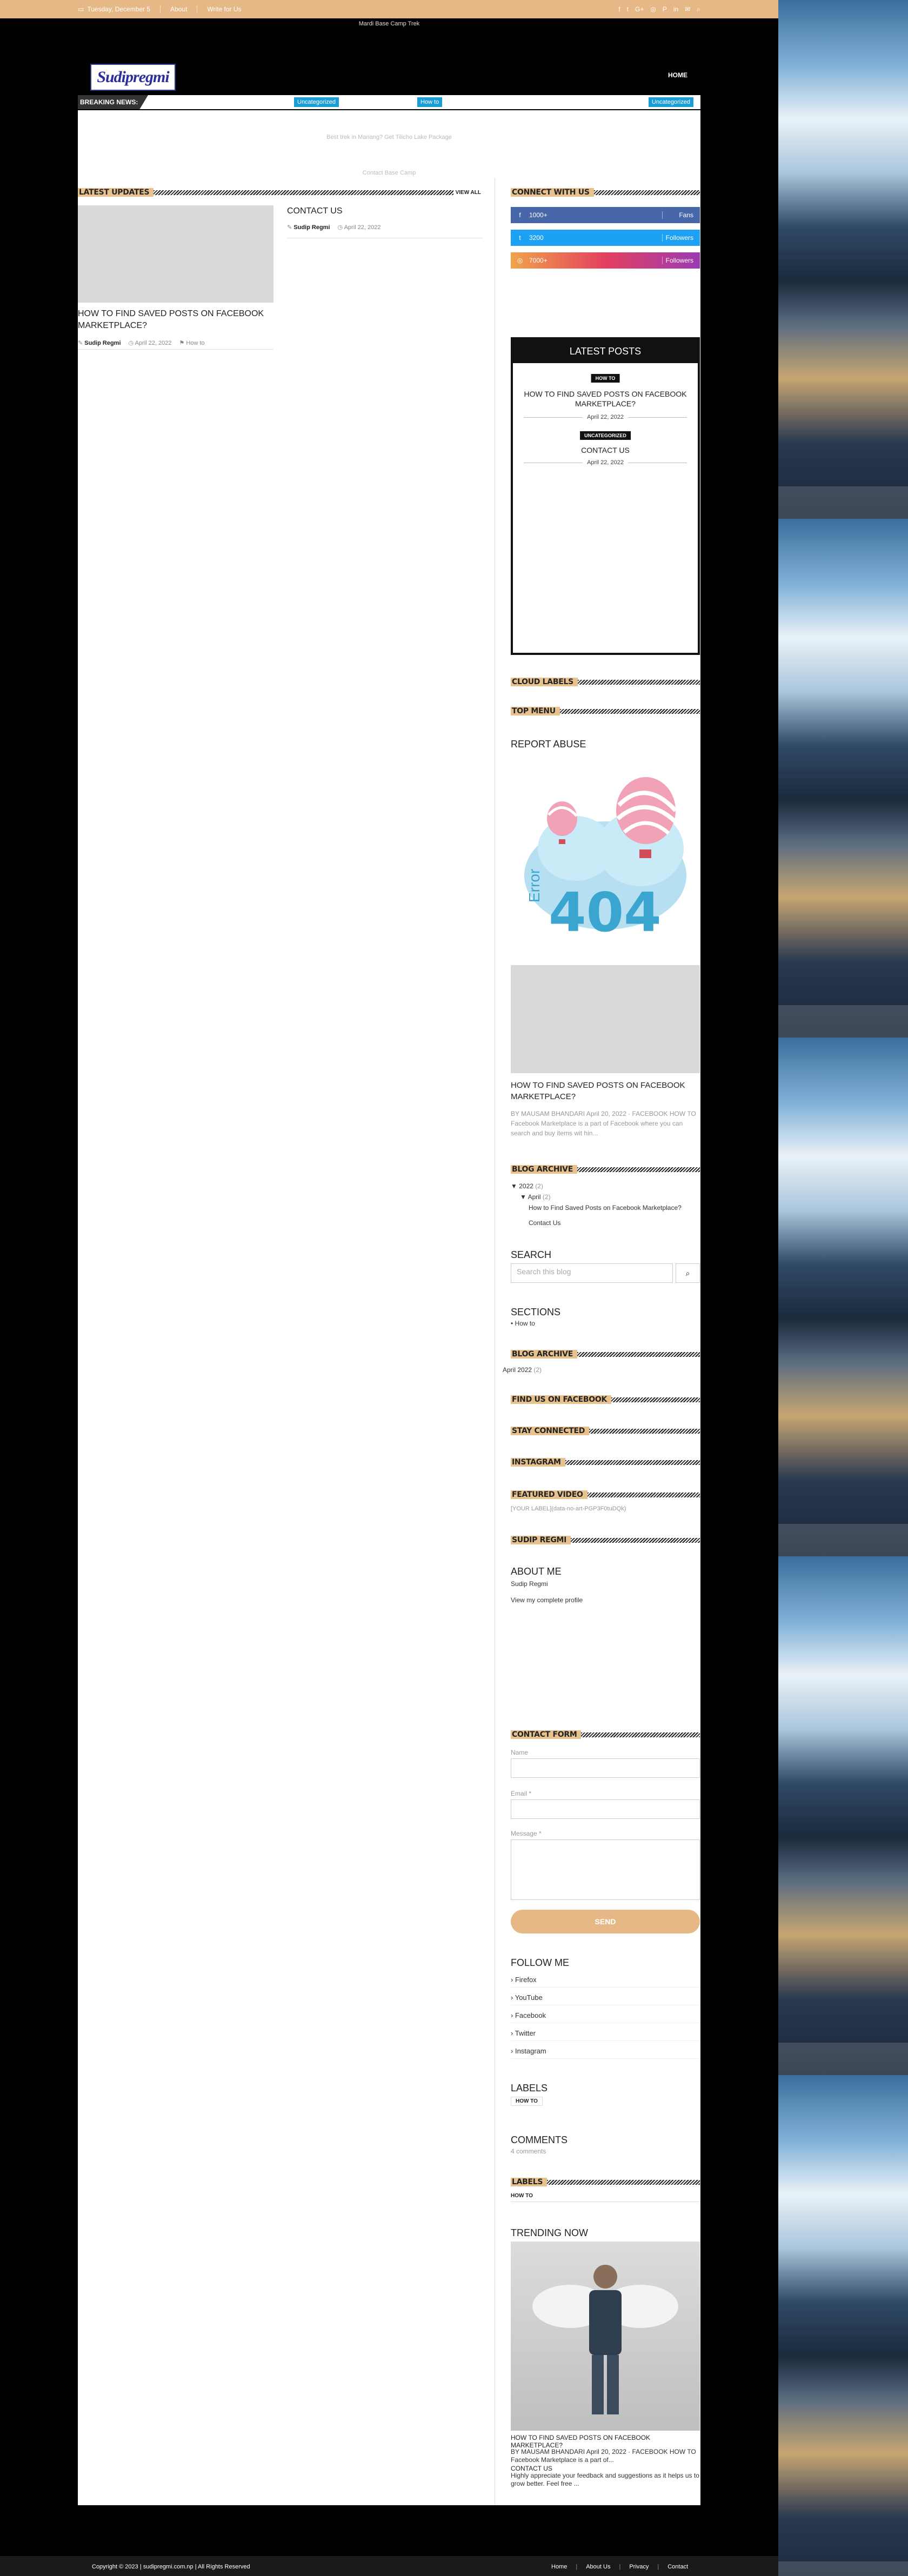 The width and height of the screenshot is (908, 2576). I want to click on message-field, so click(605, 1869).